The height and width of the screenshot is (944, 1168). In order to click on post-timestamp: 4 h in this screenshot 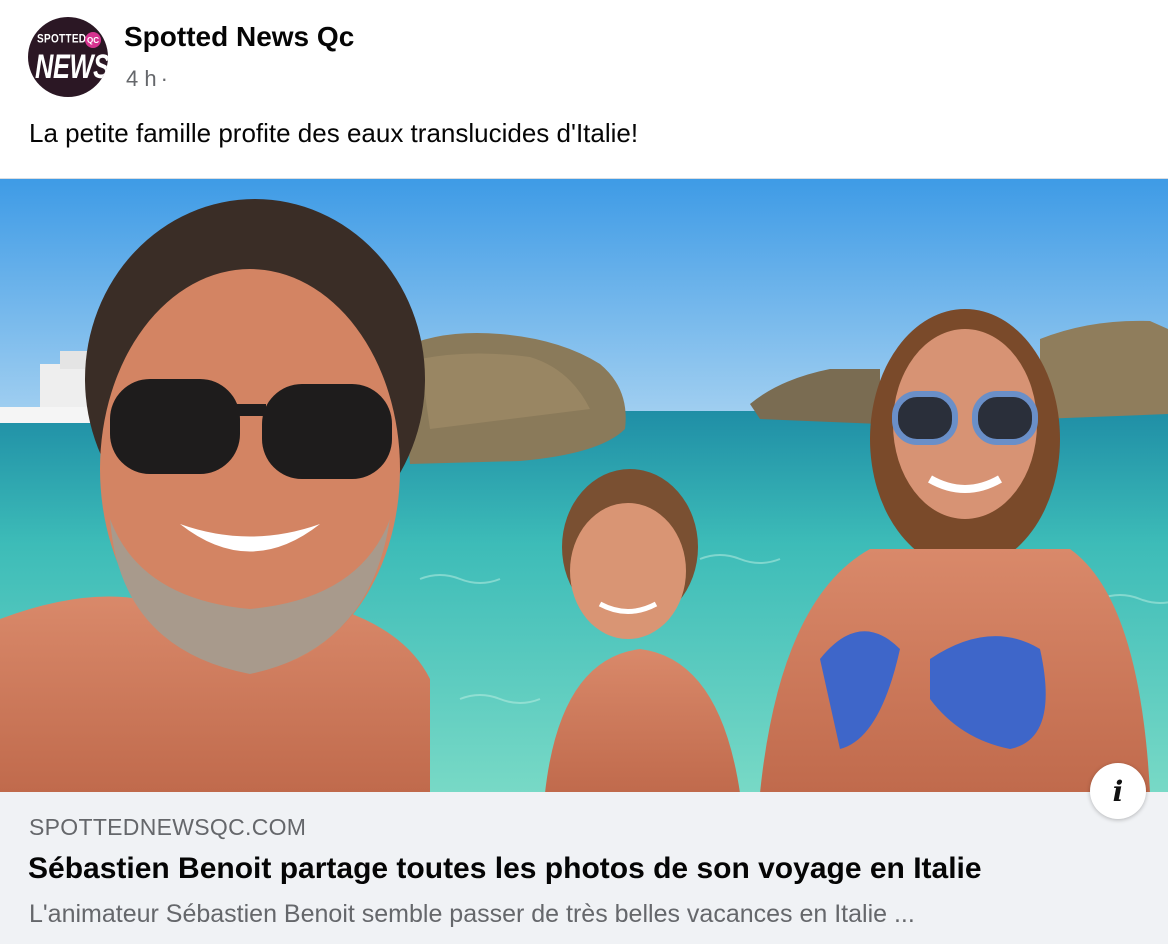, I will do `click(141, 79)`.